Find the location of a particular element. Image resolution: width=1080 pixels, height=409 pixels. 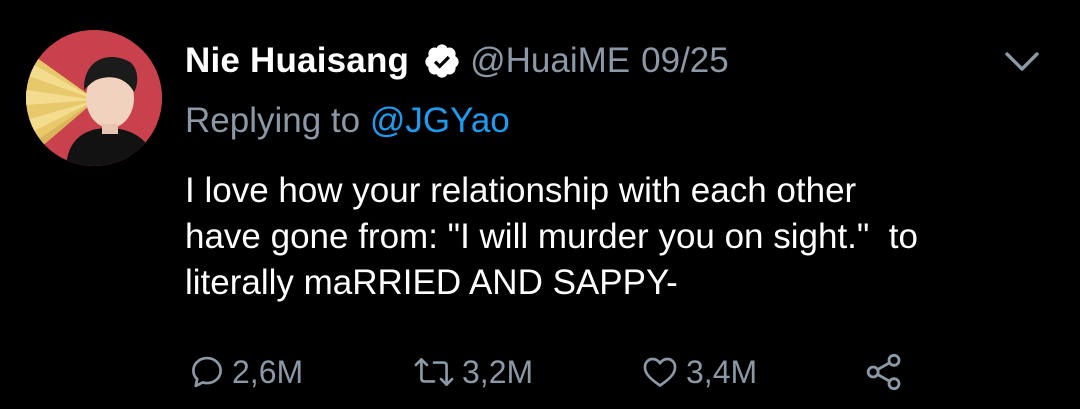

author-handle: @HuaiME is located at coordinates (550, 61).